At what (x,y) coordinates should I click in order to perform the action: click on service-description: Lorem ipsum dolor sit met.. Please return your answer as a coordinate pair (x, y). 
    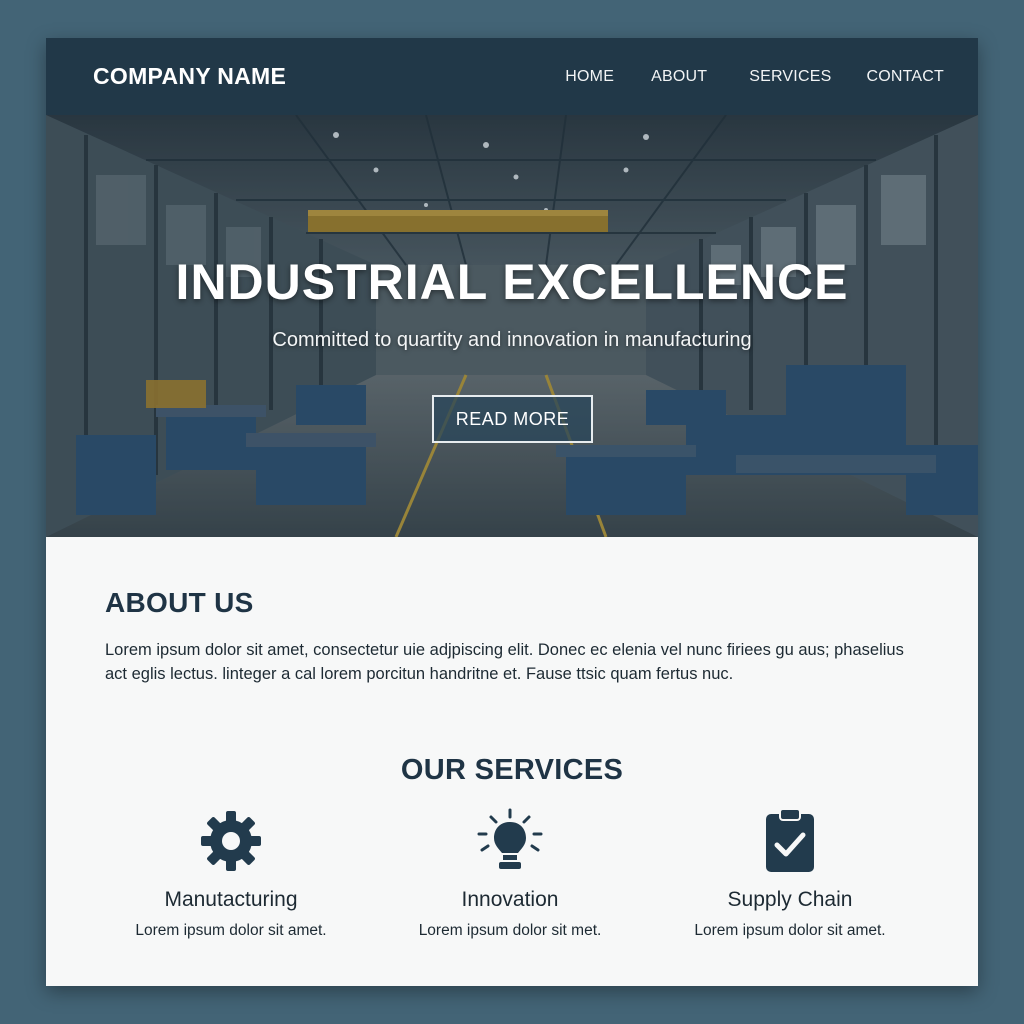
    Looking at the image, I should click on (510, 930).